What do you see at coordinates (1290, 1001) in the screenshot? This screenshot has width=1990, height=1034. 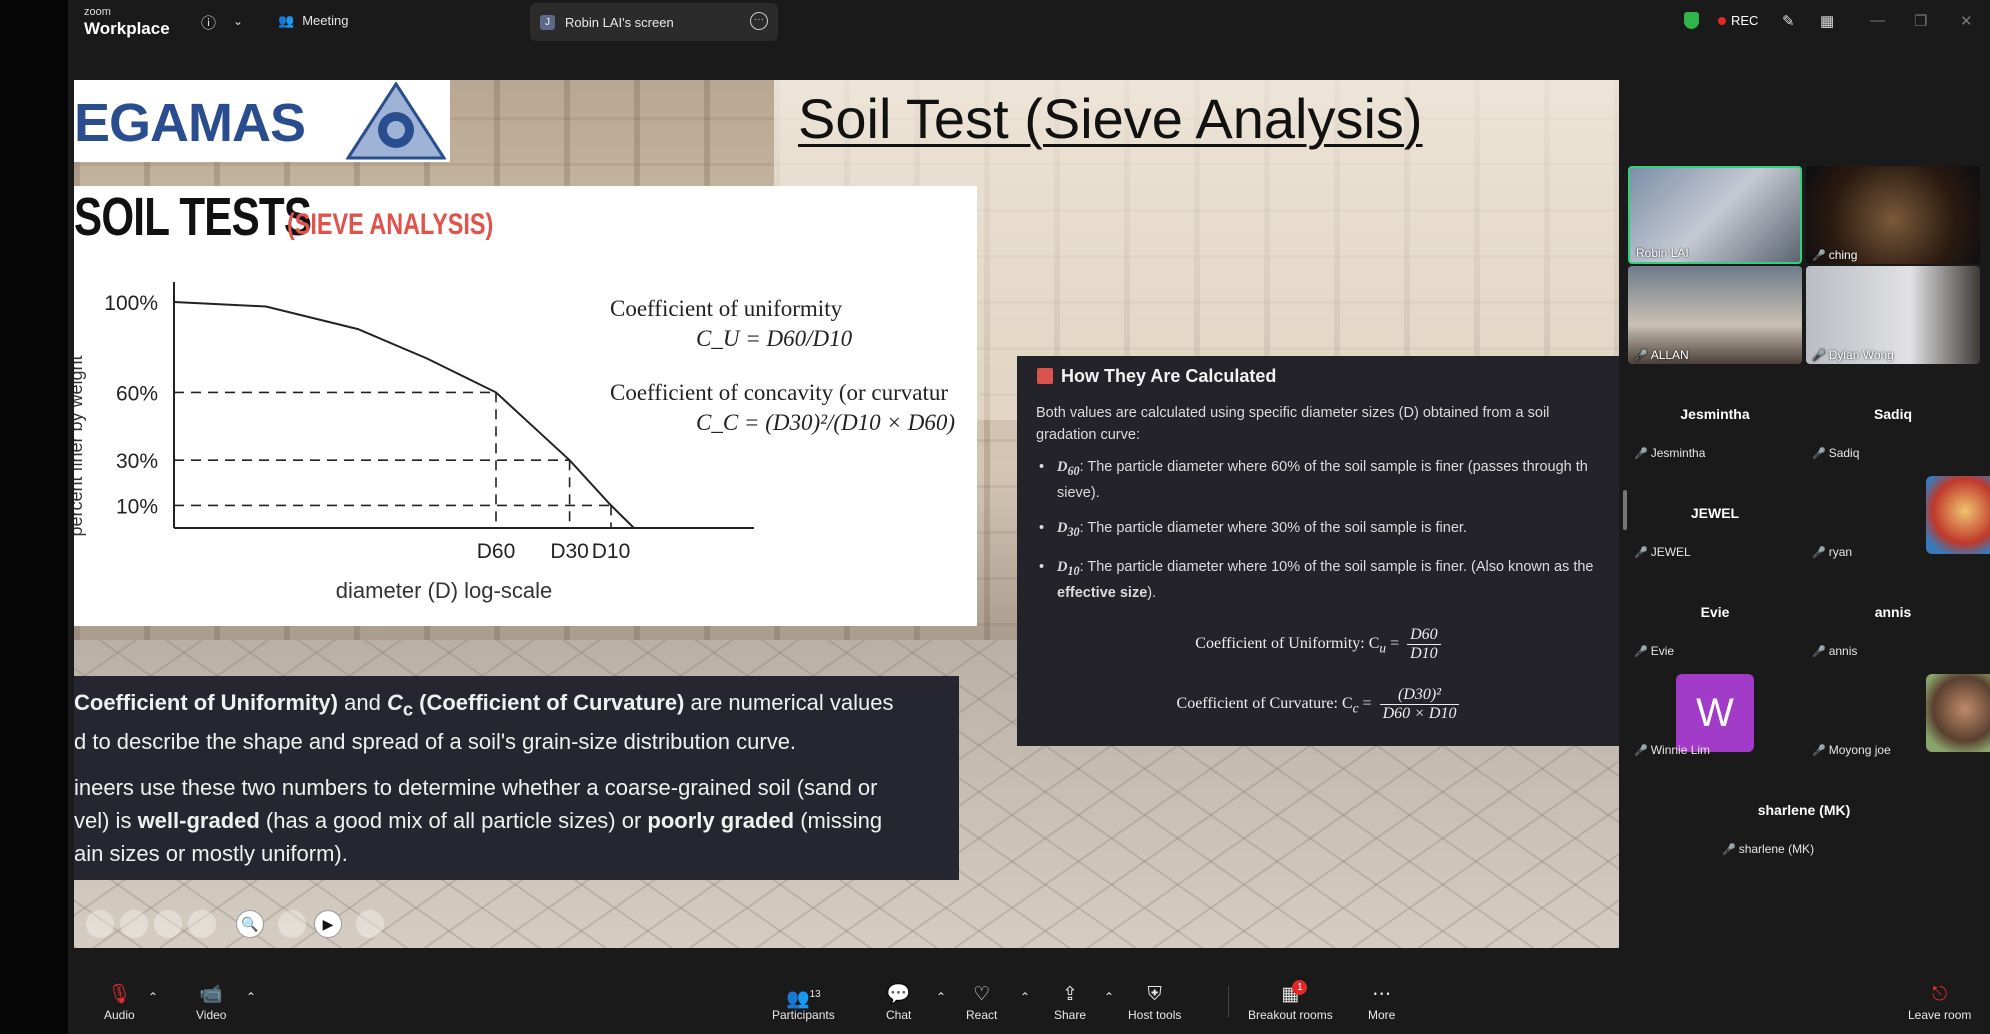 I see `breakout-rooms-button: ▦ 1 Breakout rooms` at bounding box center [1290, 1001].